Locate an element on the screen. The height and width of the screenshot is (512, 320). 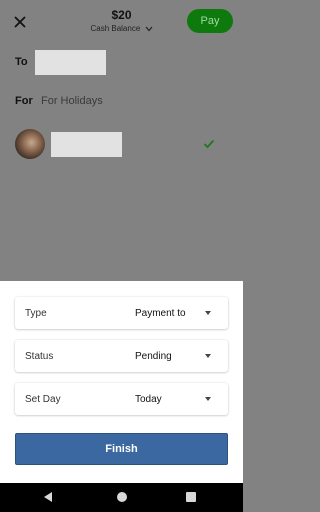
status-dropdown: Status Pending is located at coordinates (121, 356).